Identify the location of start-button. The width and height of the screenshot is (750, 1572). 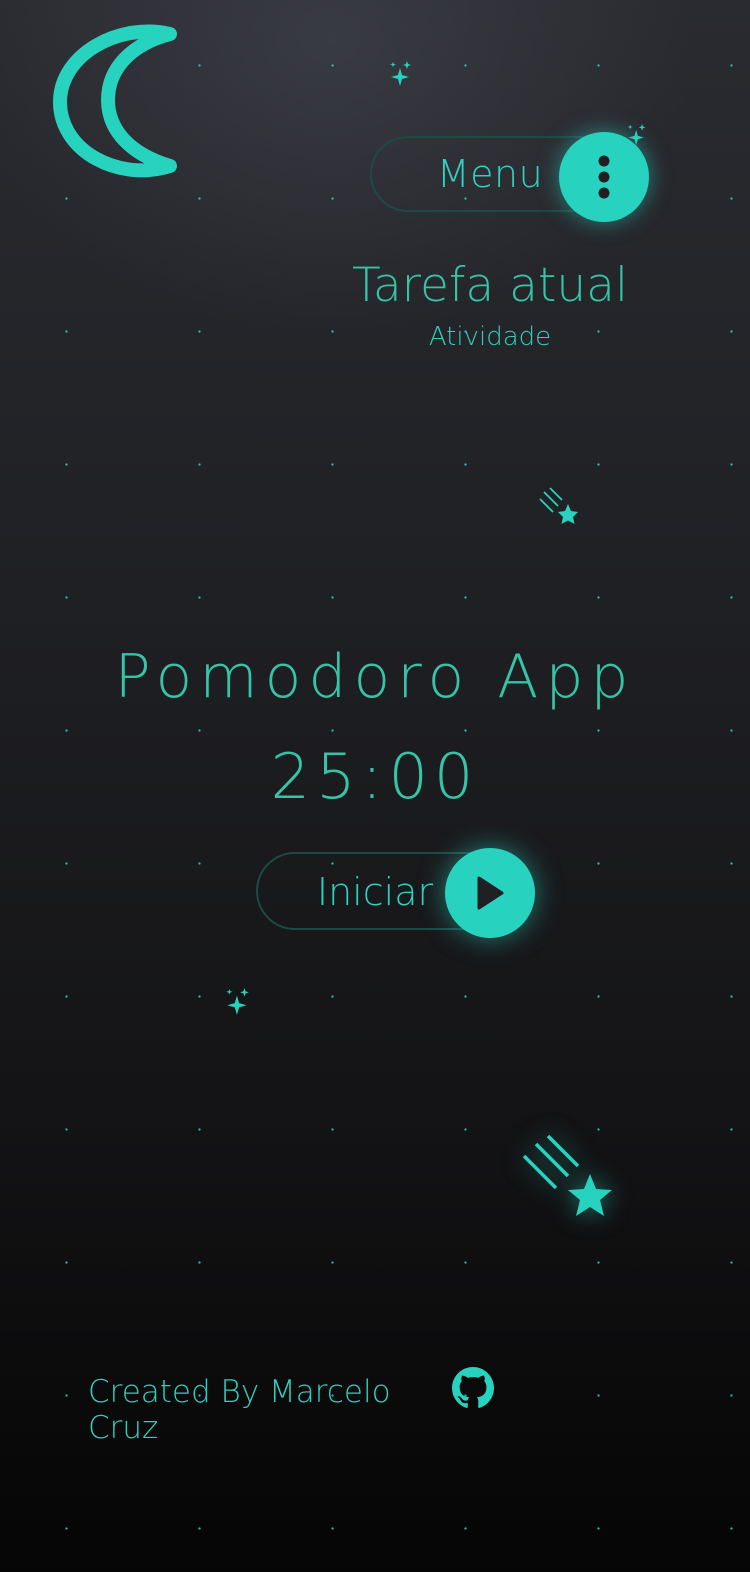
(490, 893).